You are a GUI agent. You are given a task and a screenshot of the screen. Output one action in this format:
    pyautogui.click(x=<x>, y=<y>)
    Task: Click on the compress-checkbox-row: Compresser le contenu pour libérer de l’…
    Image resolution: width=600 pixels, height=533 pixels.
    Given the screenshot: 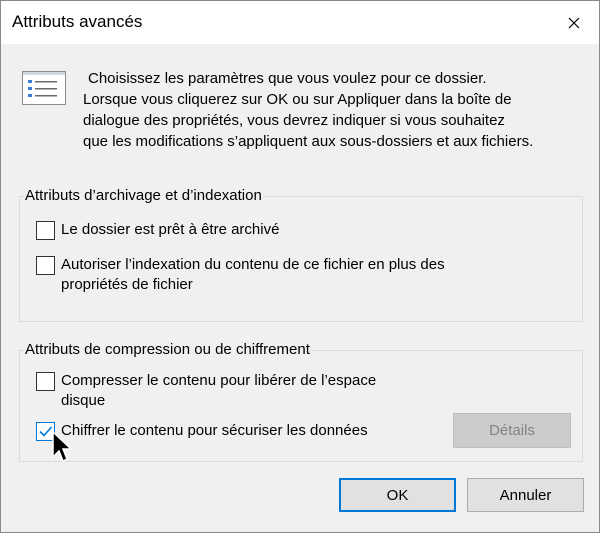 What is the action you would take?
    pyautogui.click(x=206, y=391)
    